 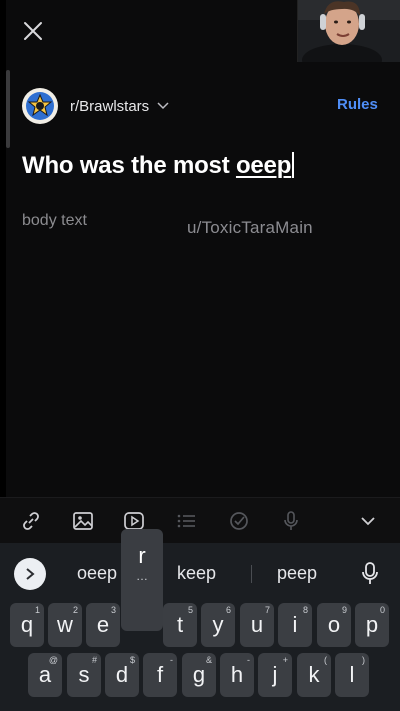 I want to click on key-y: y6, so click(x=218, y=625).